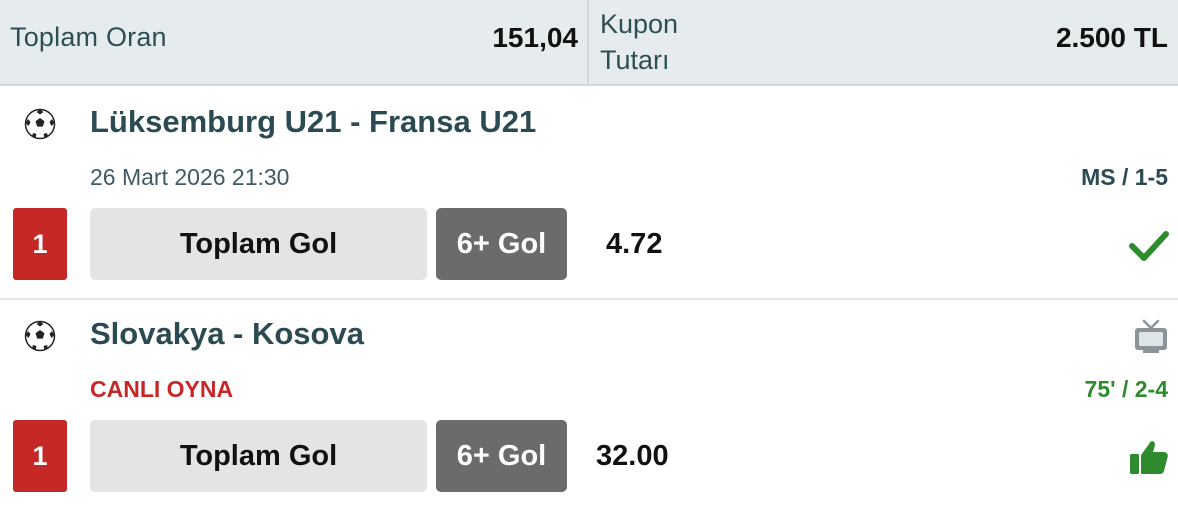 Image resolution: width=1178 pixels, height=510 pixels. I want to click on check-icon, so click(1149, 246).